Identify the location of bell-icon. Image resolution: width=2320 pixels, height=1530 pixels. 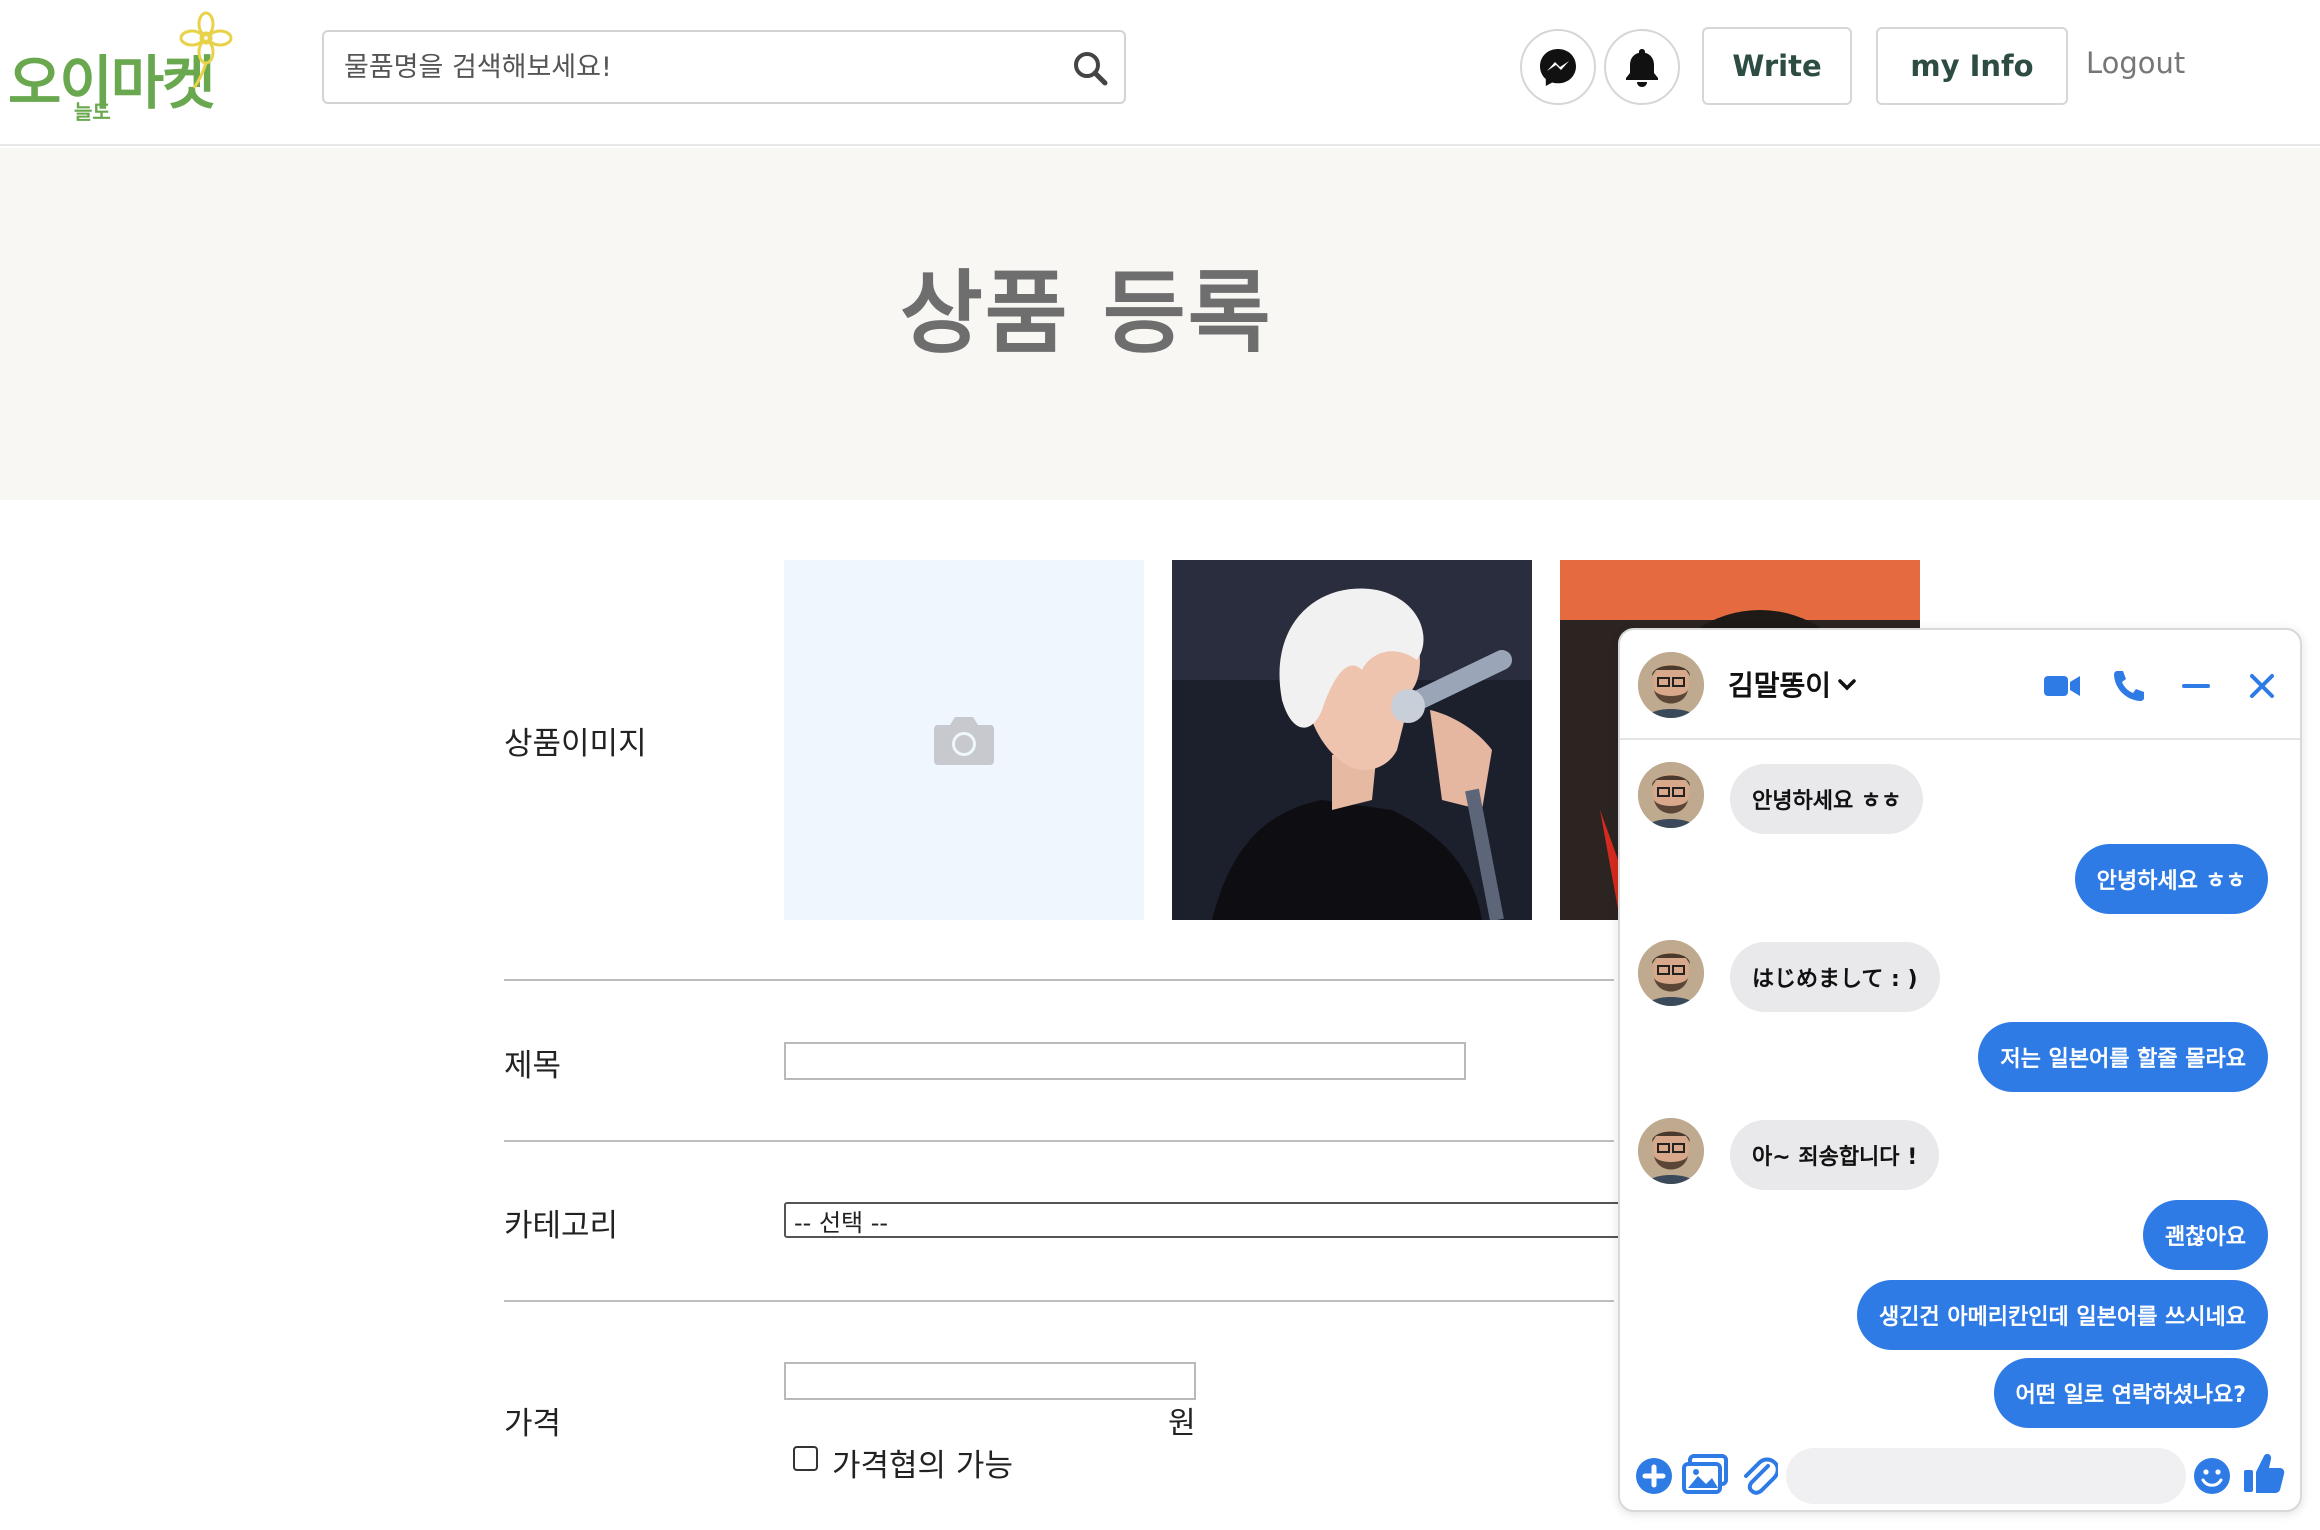
(1642, 68).